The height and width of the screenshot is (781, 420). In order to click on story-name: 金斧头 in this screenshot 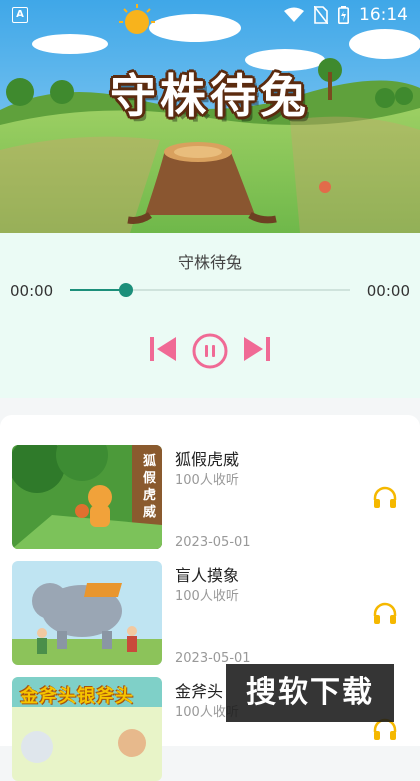, I will do `click(199, 691)`.